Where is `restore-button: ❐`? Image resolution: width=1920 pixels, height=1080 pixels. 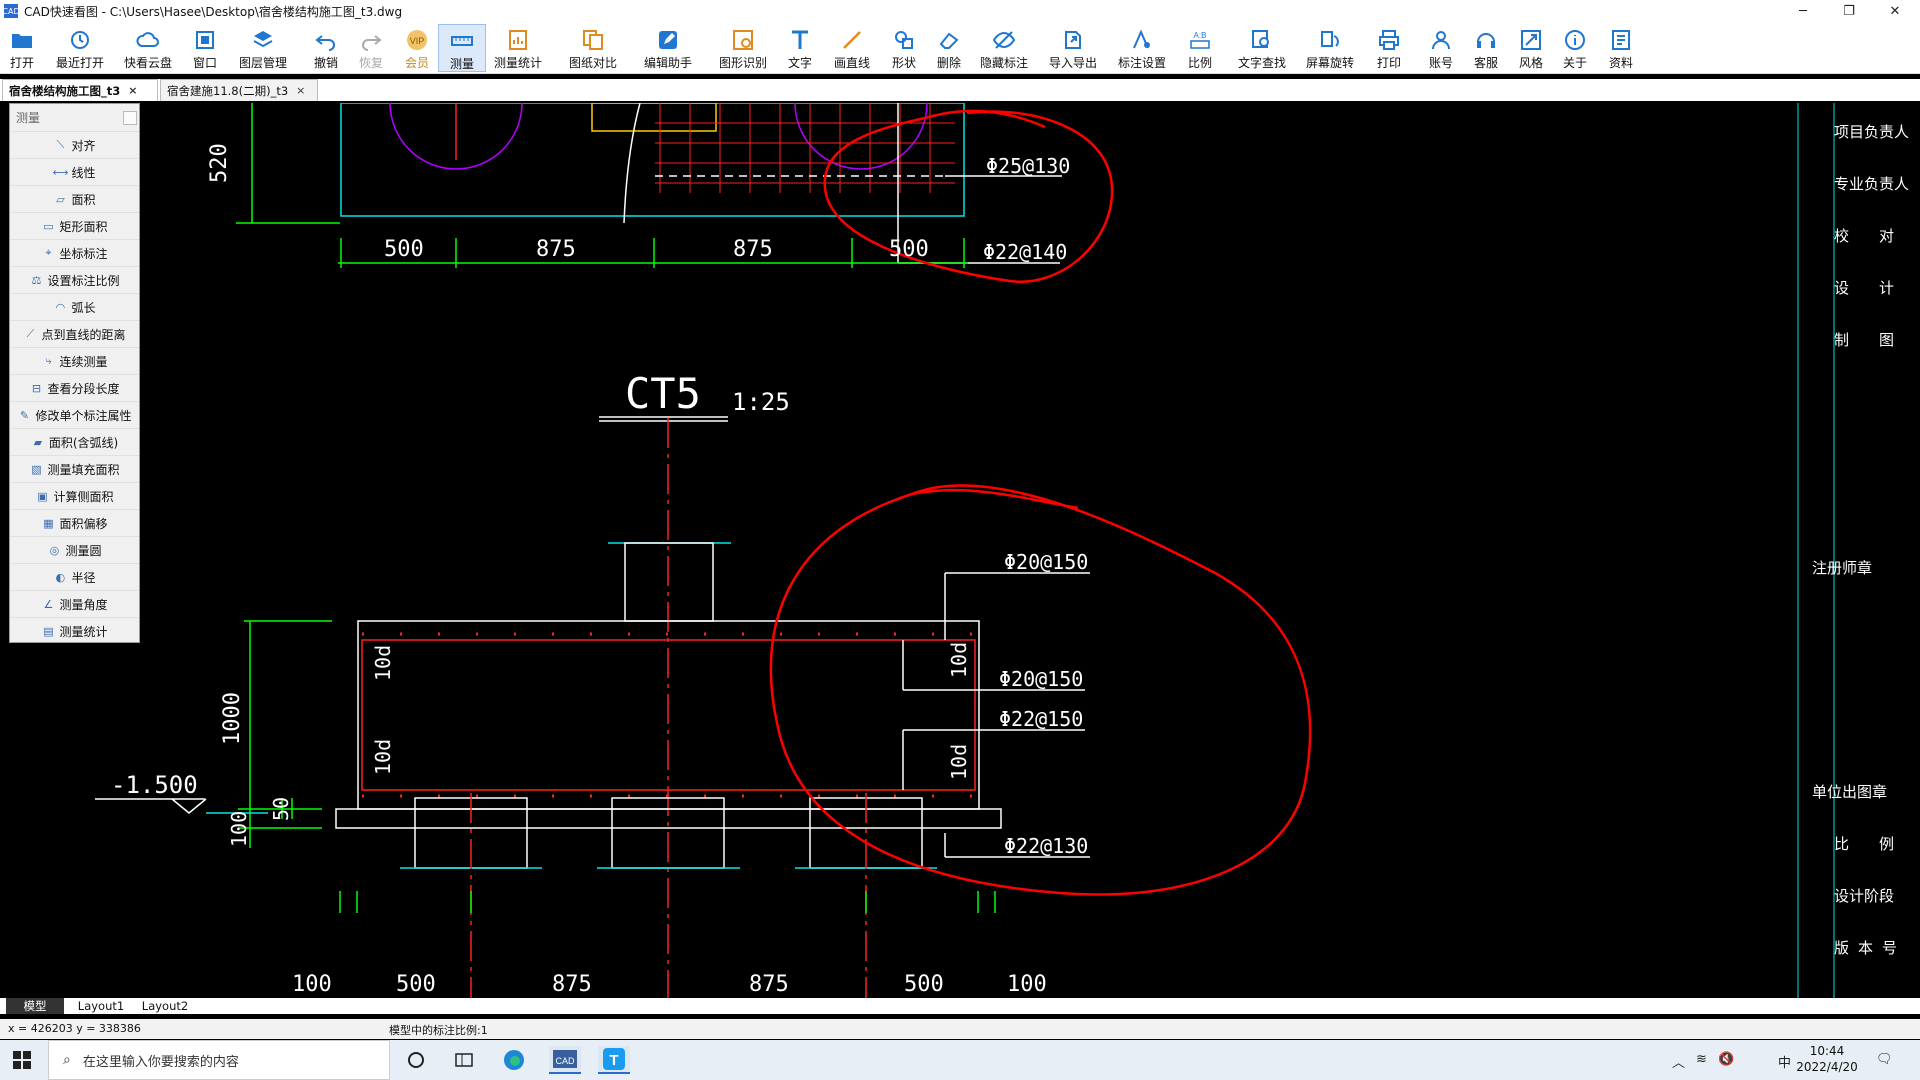 restore-button: ❐ is located at coordinates (1849, 11).